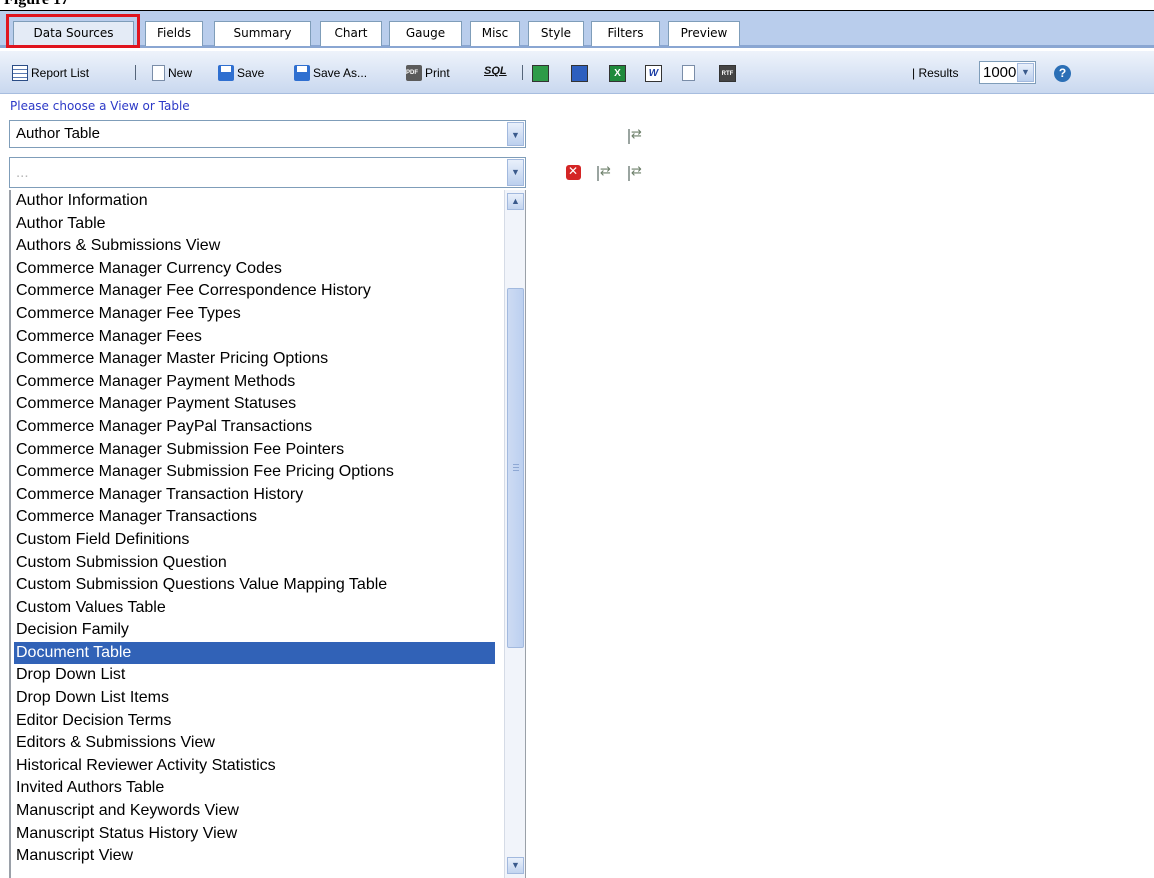 This screenshot has width=1154, height=878. Describe the element at coordinates (254, 224) in the screenshot. I see `list-item: Author Table` at that location.